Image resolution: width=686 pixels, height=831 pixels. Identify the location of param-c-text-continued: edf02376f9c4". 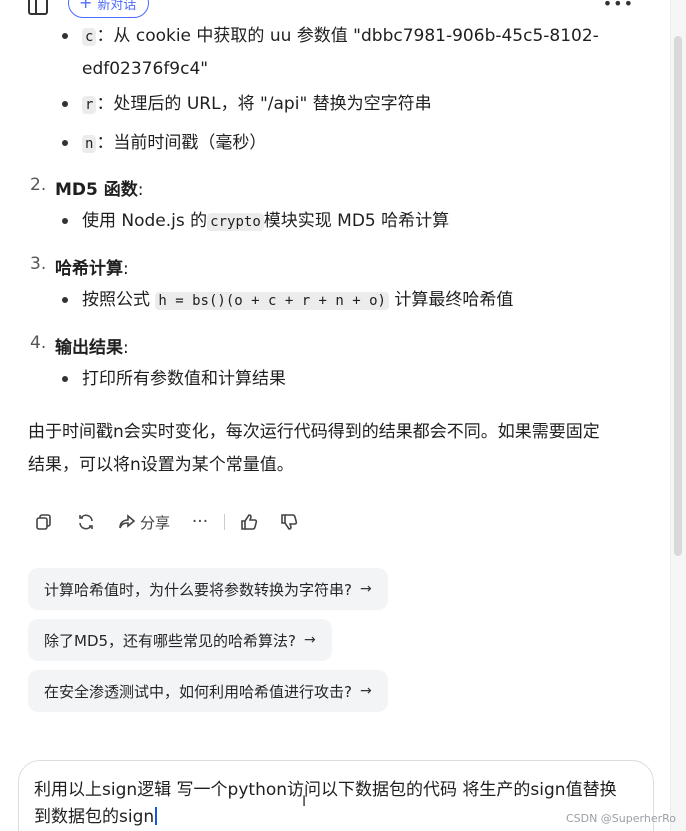
(145, 69).